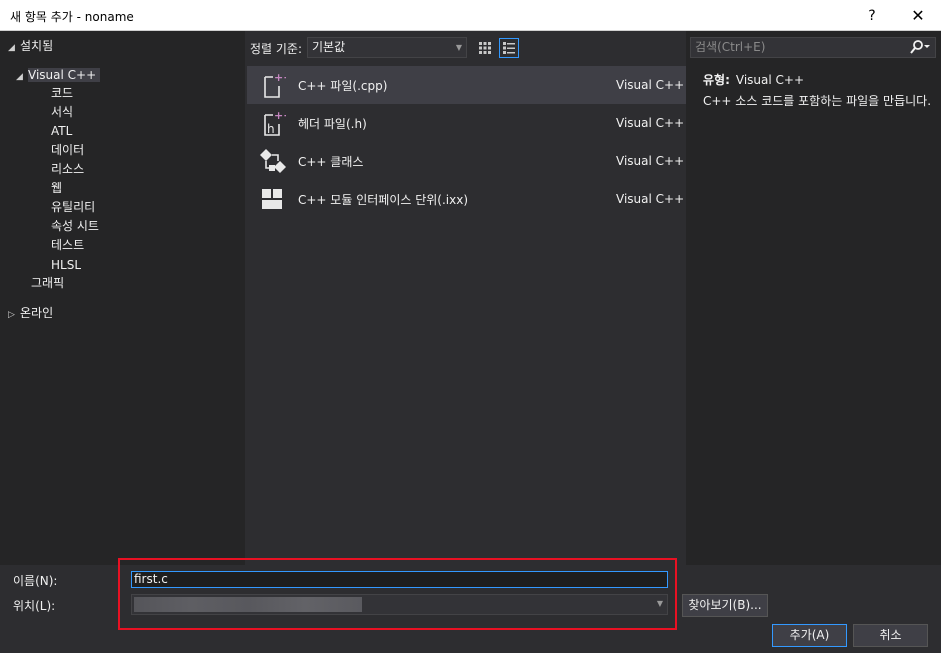 This screenshot has height=653, width=941. Describe the element at coordinates (332, 123) in the screenshot. I see `template-name: 헤더 파일(.h)` at that location.